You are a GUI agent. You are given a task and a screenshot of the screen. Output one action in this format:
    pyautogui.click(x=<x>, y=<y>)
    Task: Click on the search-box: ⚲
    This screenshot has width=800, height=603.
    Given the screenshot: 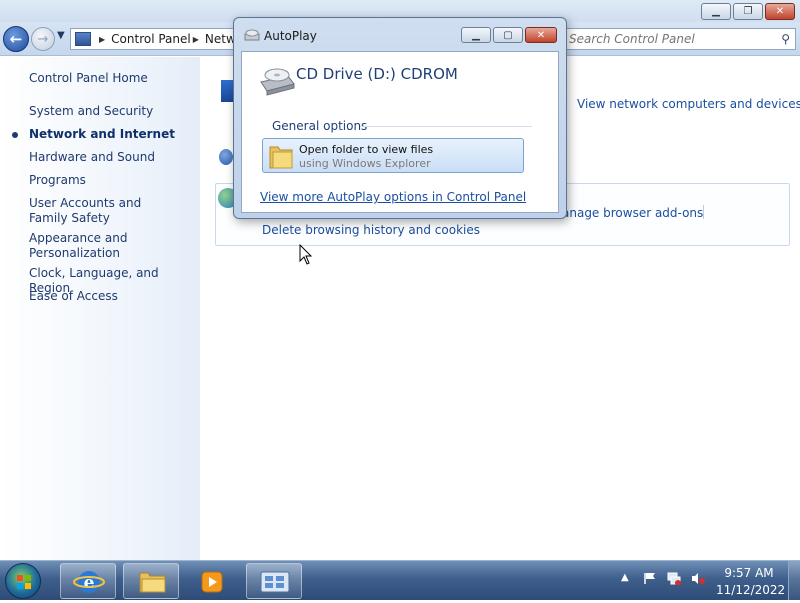 What is the action you would take?
    pyautogui.click(x=679, y=39)
    